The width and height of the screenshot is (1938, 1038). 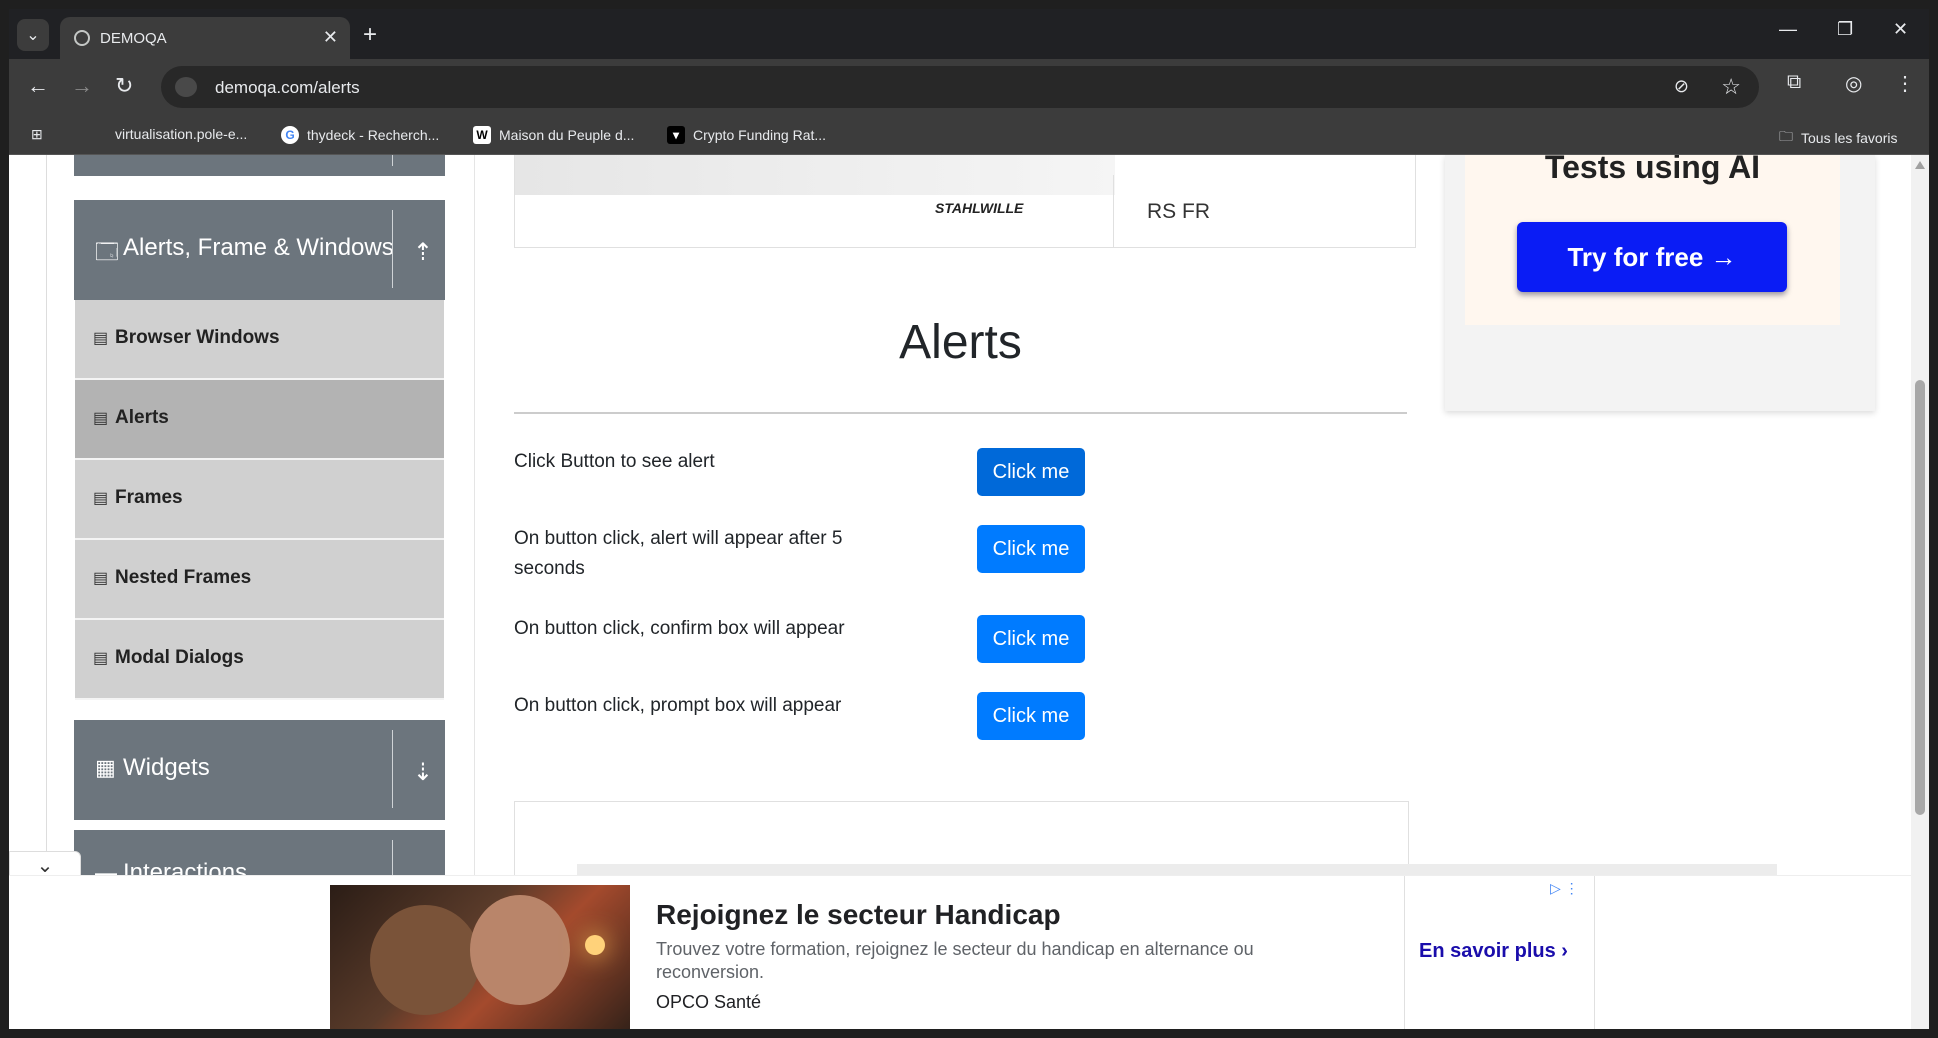 I want to click on extensions-icon: ⧉, so click(x=1794, y=82).